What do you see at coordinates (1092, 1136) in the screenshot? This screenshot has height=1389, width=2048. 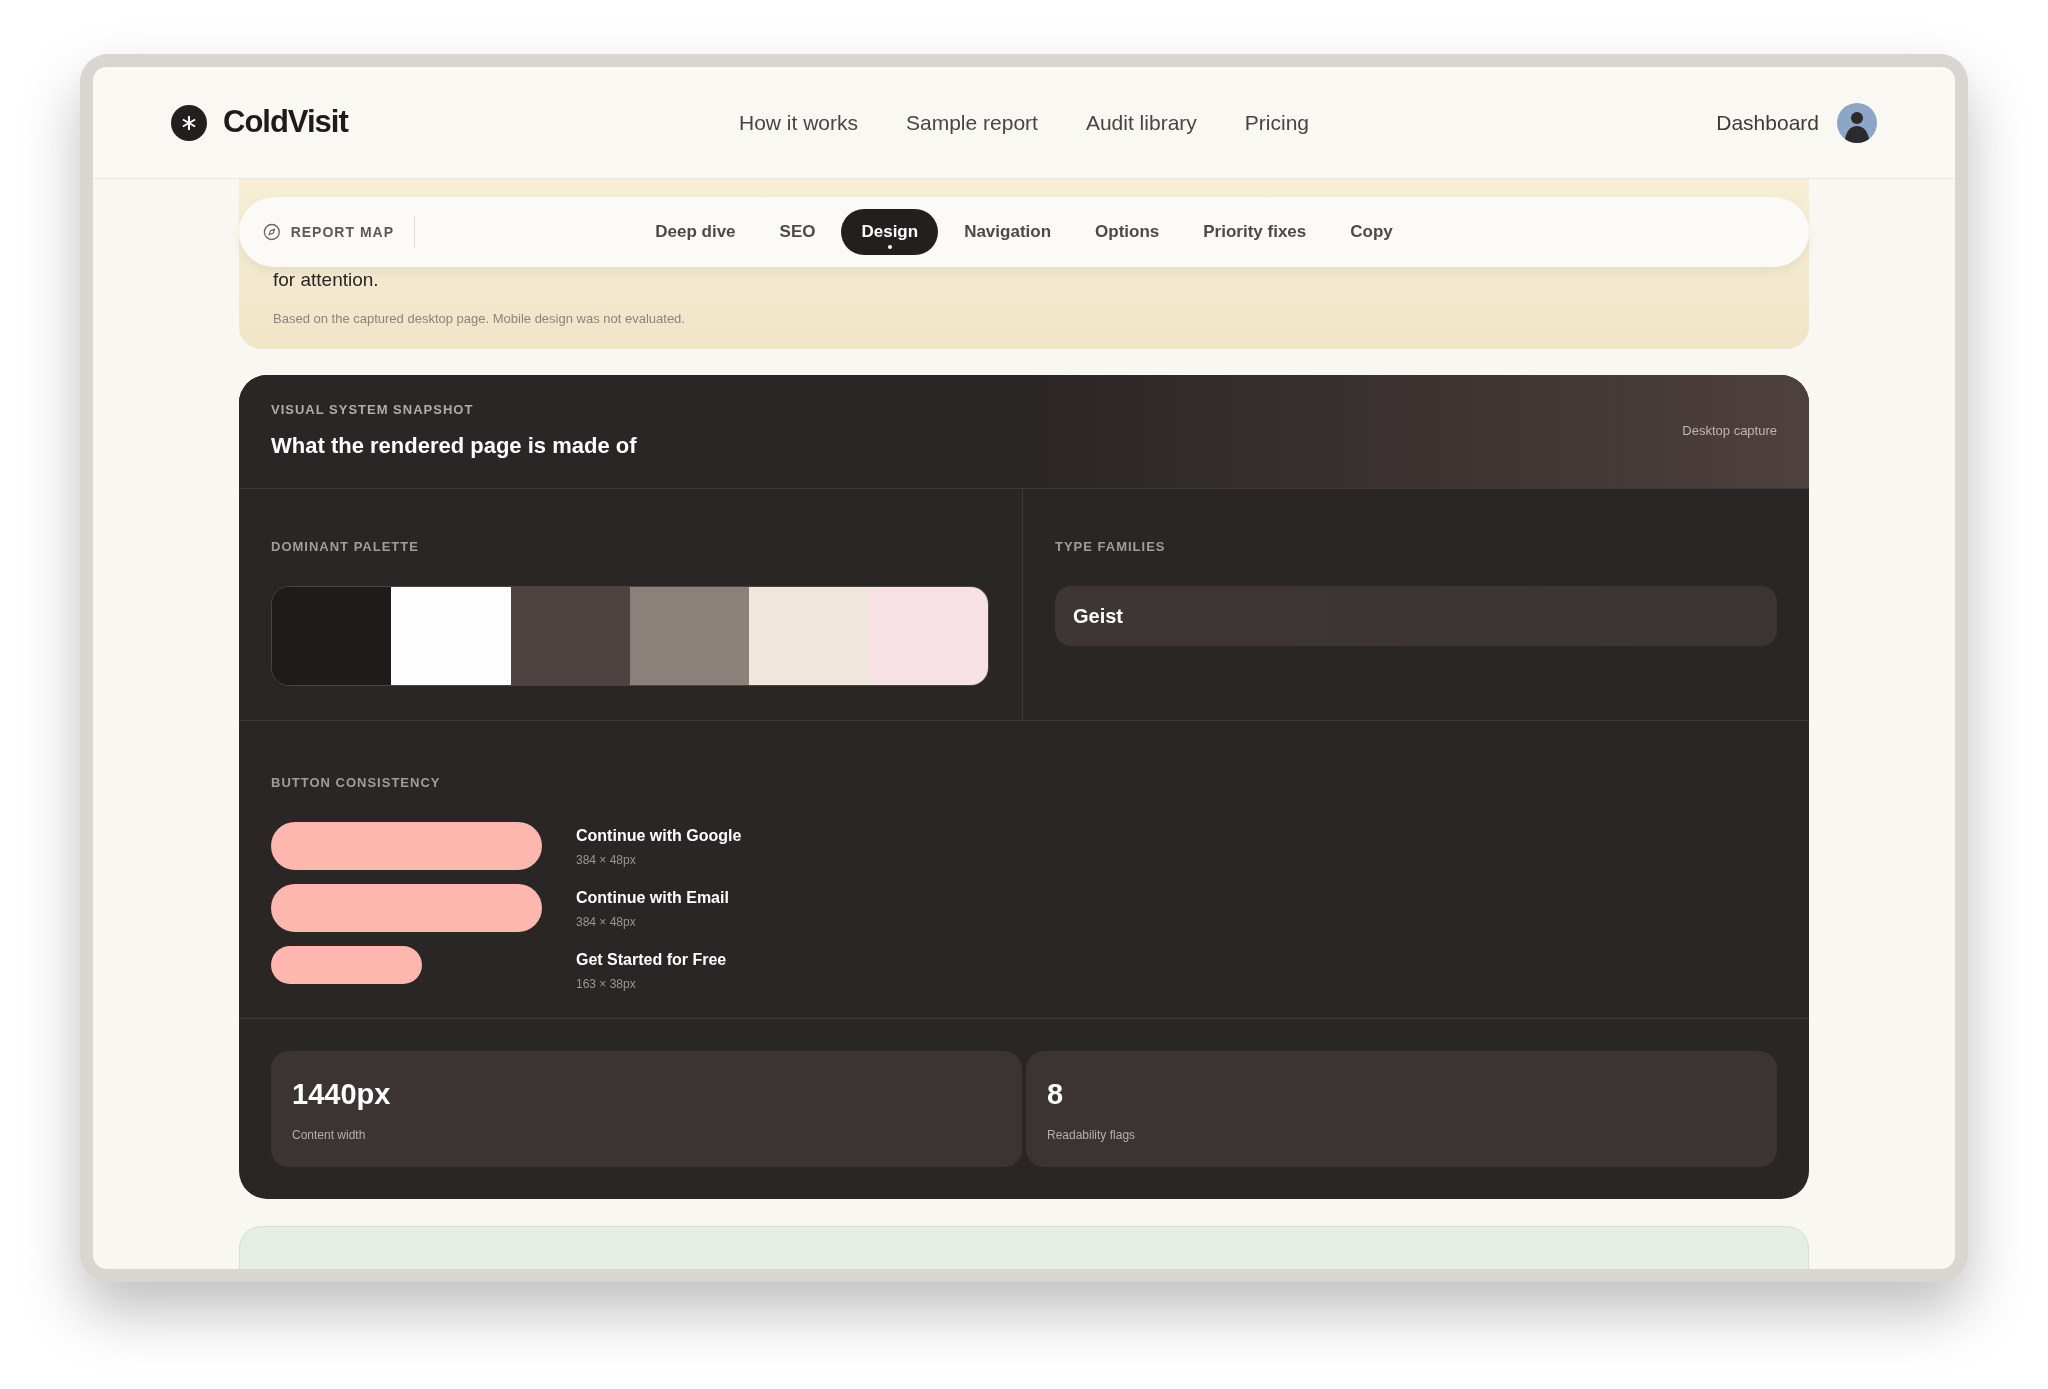 I see `stat-label: Readability flags` at bounding box center [1092, 1136].